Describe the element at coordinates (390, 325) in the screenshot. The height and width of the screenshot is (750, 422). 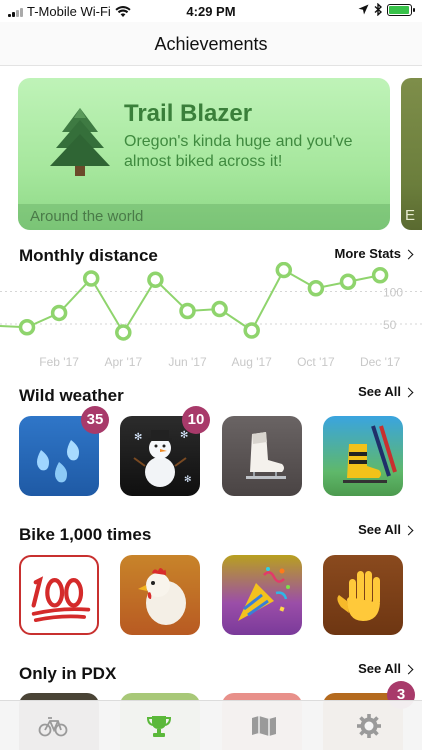
I see `y-tick-label: 50` at that location.